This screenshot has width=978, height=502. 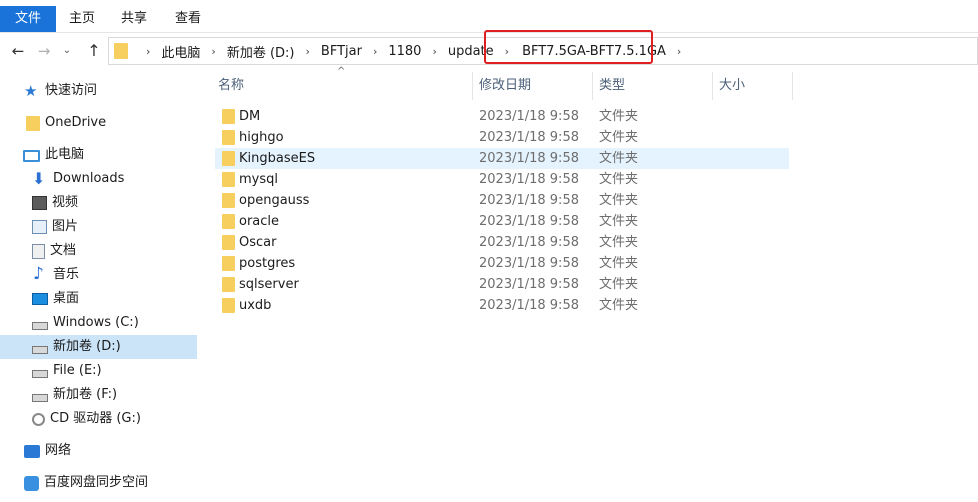 What do you see at coordinates (98, 347) in the screenshot?
I see `sidebar-item-drive-d: 新加卷 (D:)` at bounding box center [98, 347].